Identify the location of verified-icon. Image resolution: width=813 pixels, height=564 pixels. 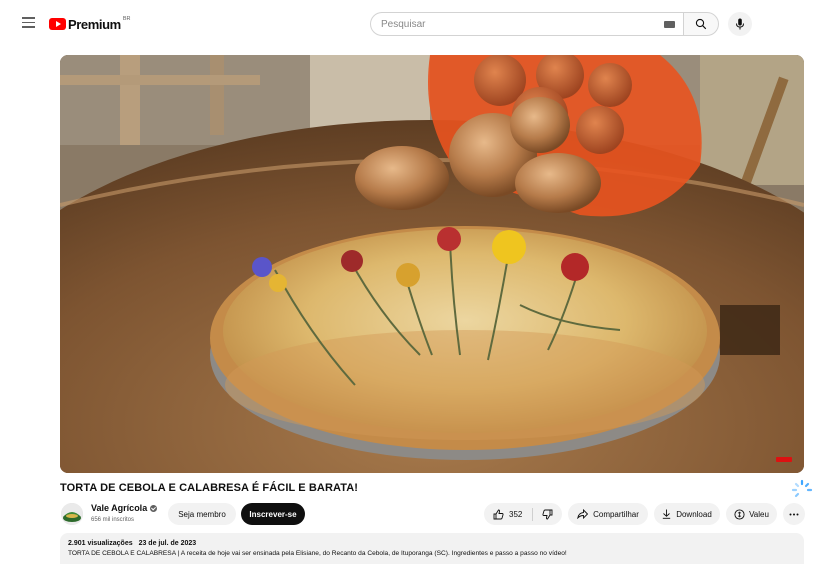
(154, 508).